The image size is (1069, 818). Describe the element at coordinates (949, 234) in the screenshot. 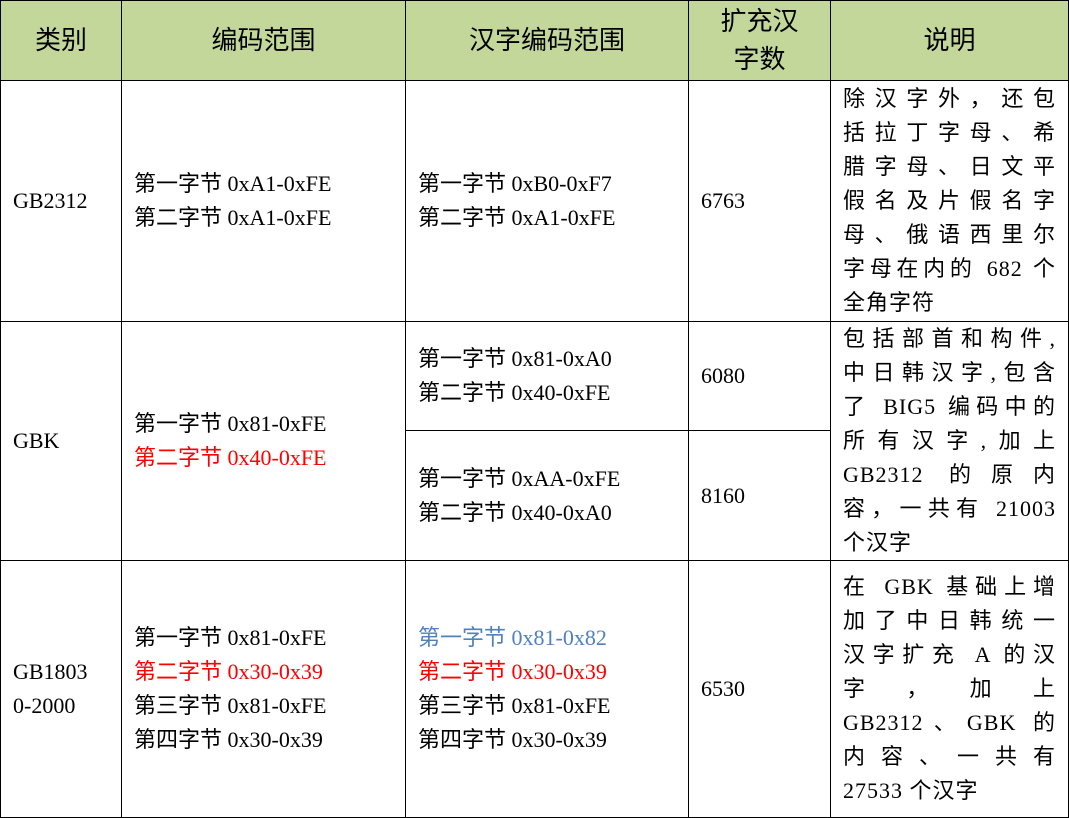

I see `description-line: 母、俄语西里尔` at that location.